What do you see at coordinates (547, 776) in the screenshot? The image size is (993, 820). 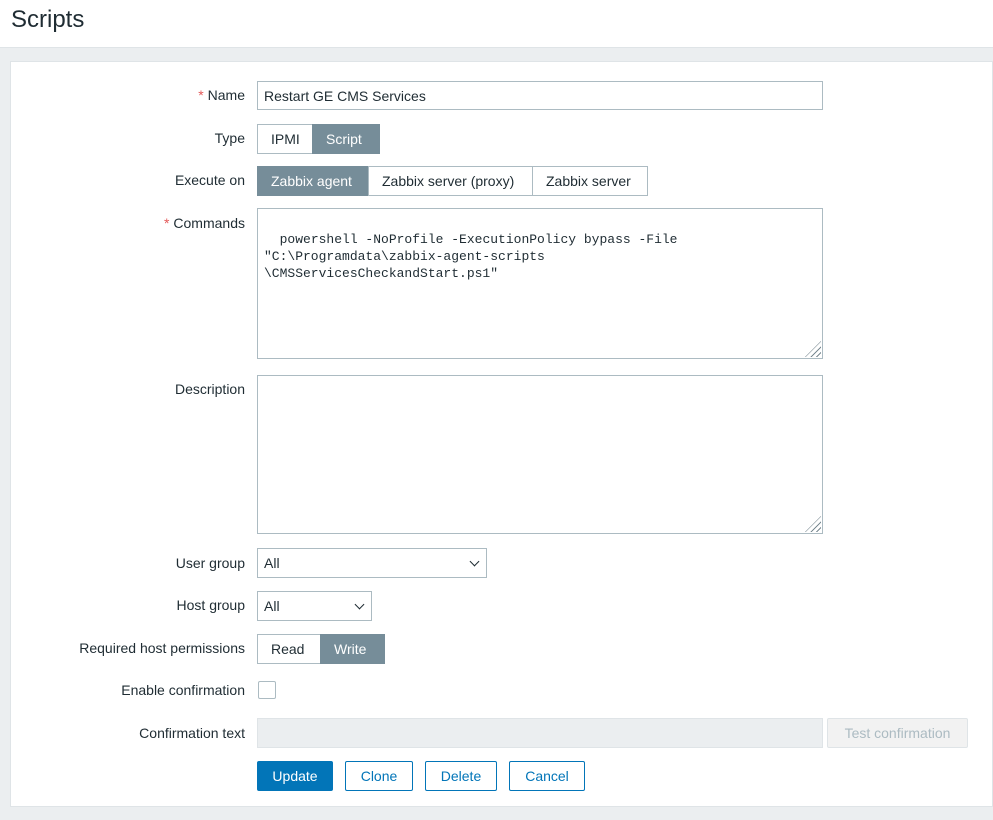 I see `cancel-button: Cancel` at bounding box center [547, 776].